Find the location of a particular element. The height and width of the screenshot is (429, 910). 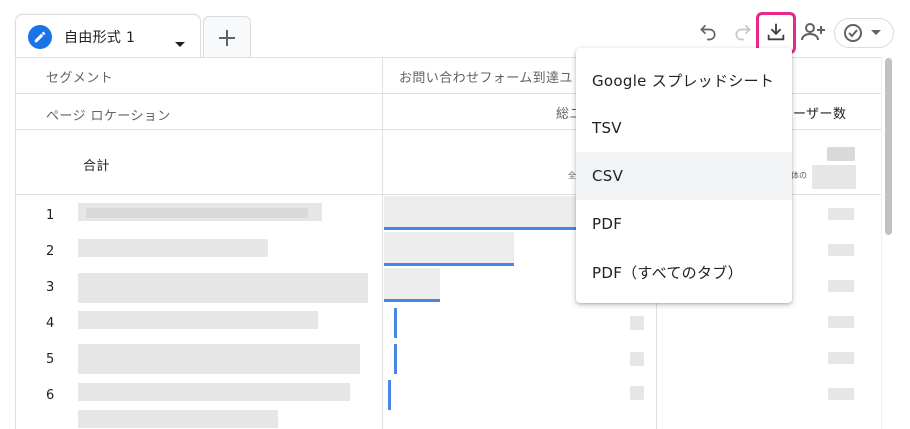

row-number: 4 is located at coordinates (50, 323).